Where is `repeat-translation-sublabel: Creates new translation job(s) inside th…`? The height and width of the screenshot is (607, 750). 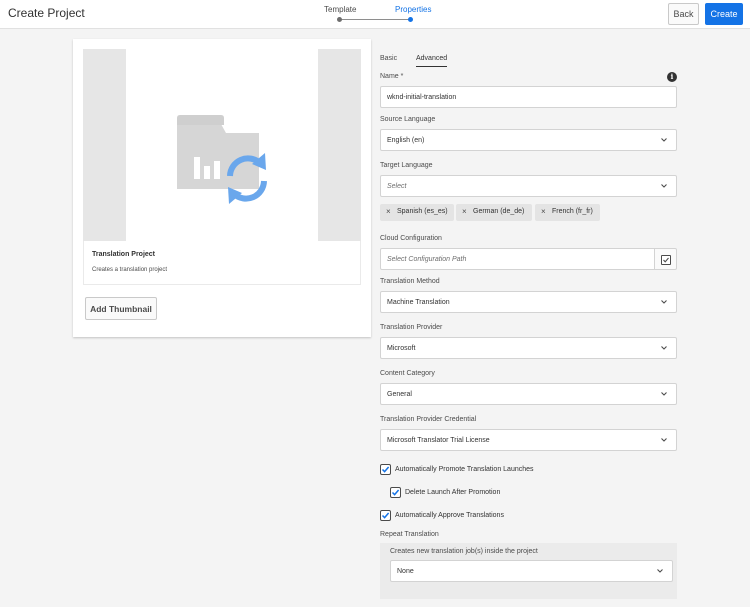
repeat-translation-sublabel: Creates new translation job(s) inside th… is located at coordinates (464, 551).